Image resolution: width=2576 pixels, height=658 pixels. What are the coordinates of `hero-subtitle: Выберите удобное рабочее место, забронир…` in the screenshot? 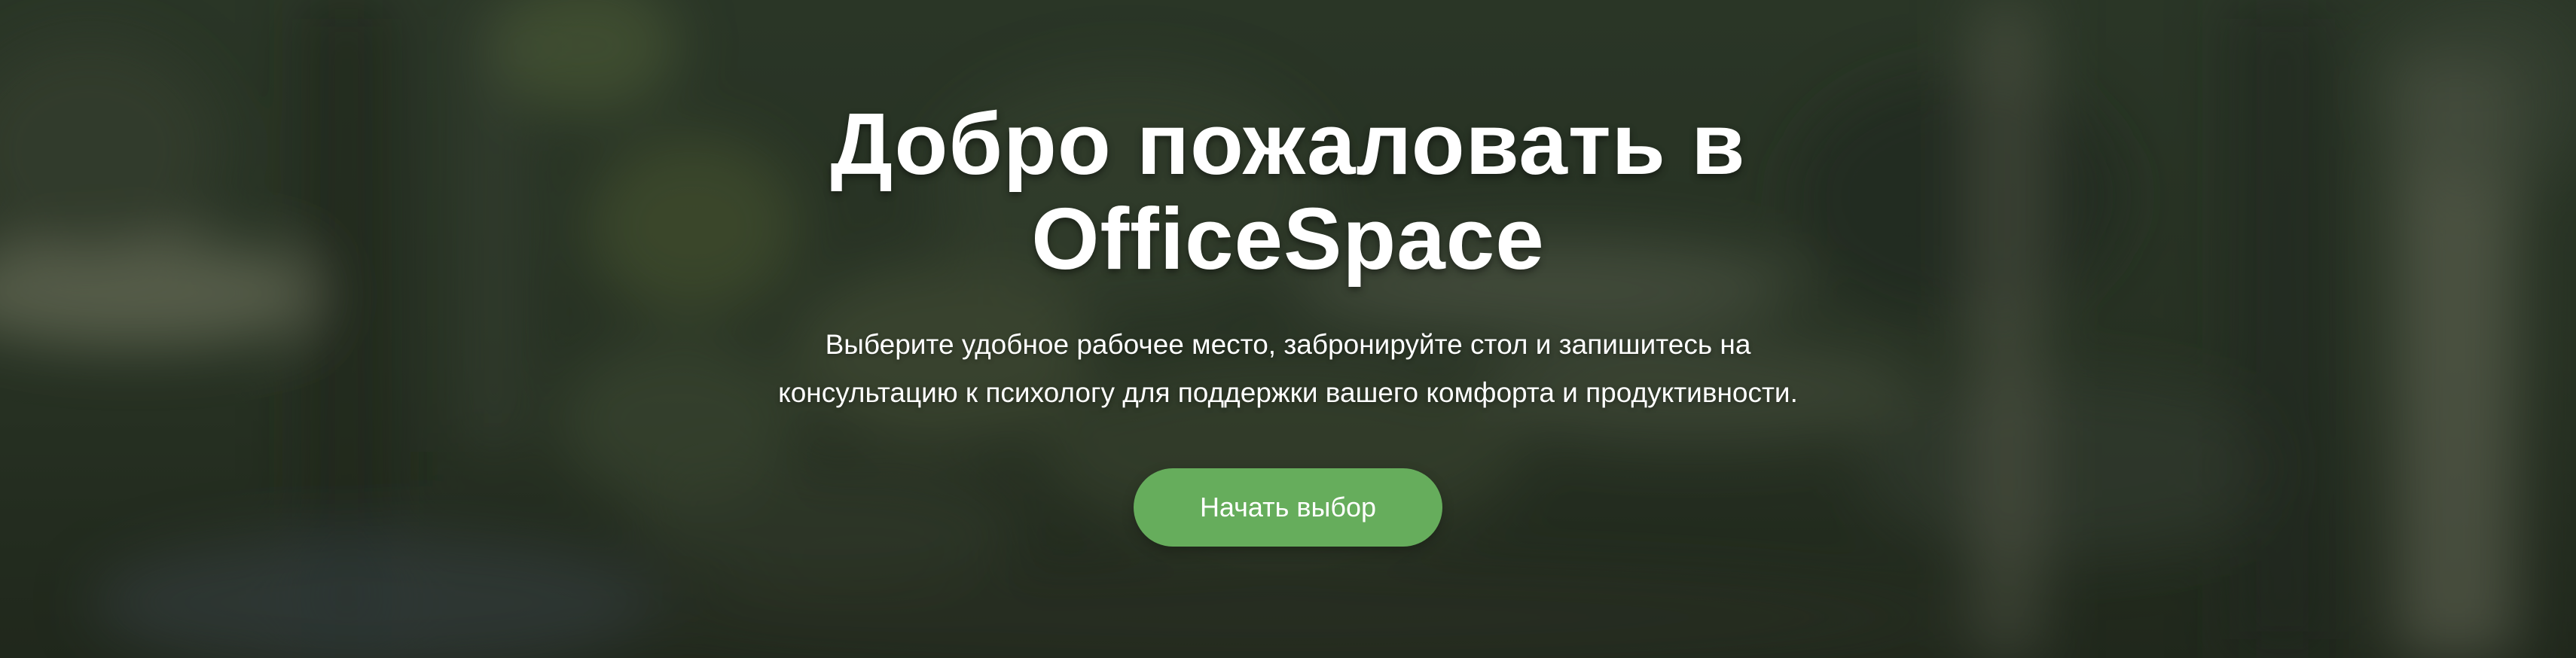 It's located at (1288, 368).